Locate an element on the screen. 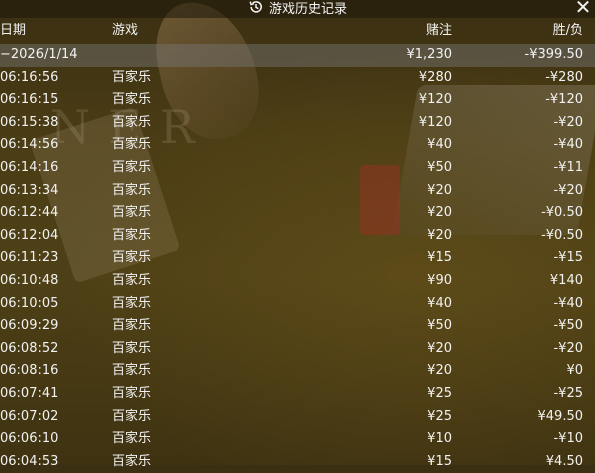 The width and height of the screenshot is (595, 473). row-time: 06:07:41 is located at coordinates (29, 393).